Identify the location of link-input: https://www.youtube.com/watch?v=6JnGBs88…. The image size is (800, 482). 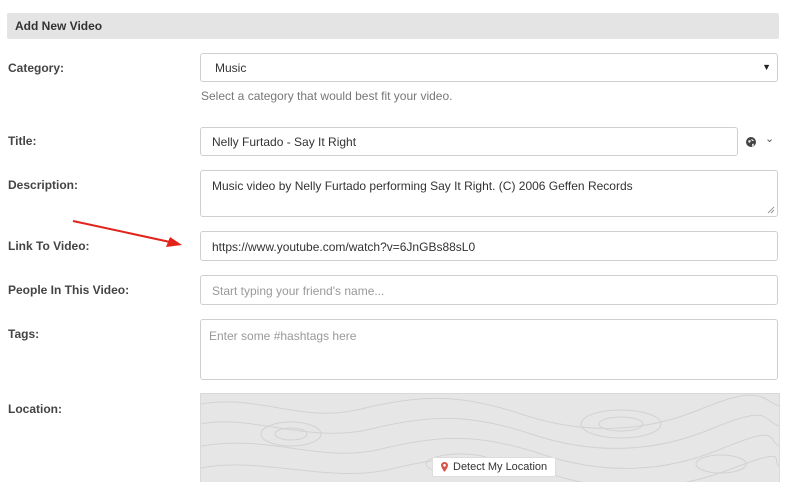
(489, 246).